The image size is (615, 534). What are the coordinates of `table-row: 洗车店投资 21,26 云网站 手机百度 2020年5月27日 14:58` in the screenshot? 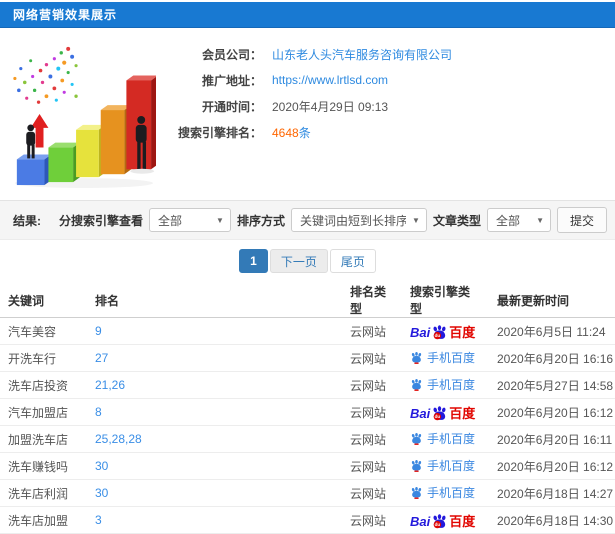 It's located at (307, 385).